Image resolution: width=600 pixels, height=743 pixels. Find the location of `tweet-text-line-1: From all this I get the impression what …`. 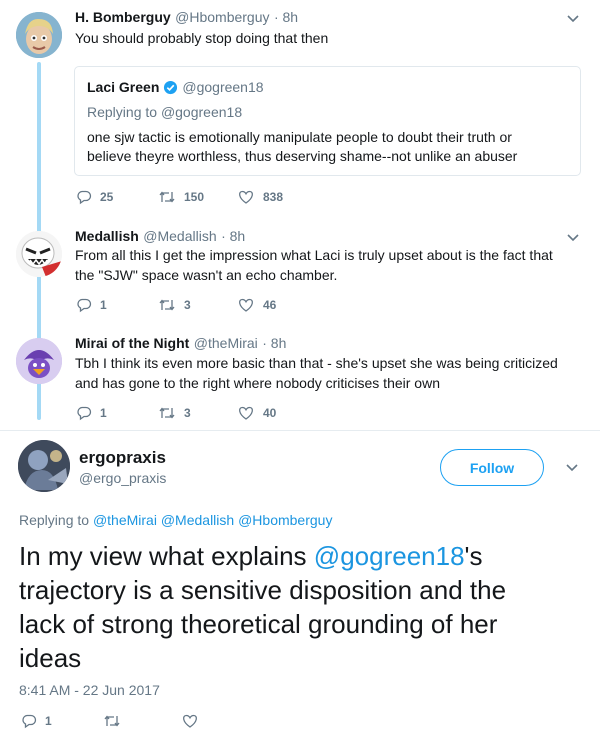

tweet-text-line-1: From all this I get the impression what … is located at coordinates (314, 255).